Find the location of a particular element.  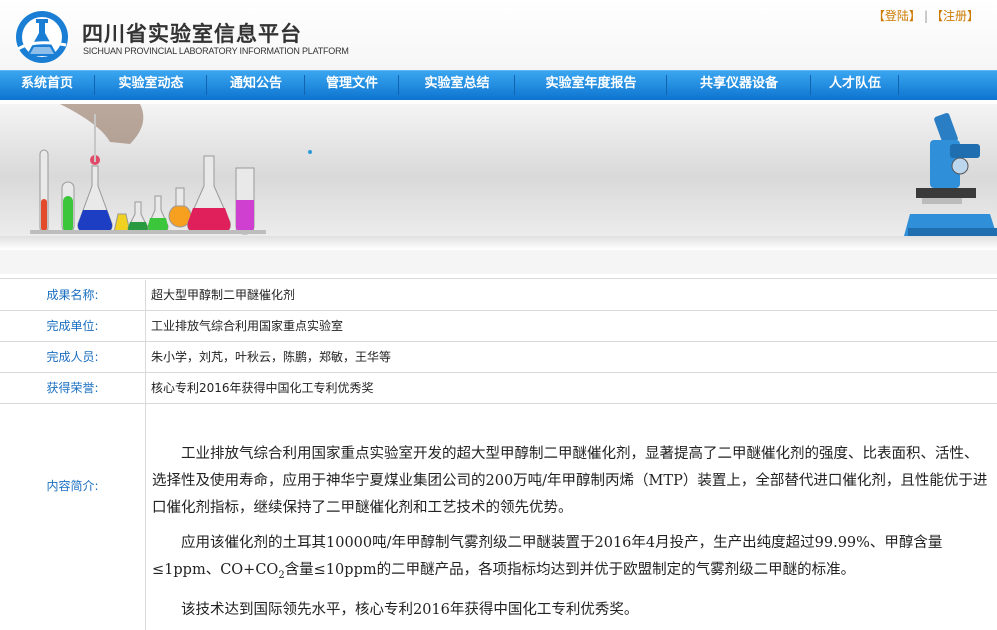

completing-unit-value: 工业排放气综合利用国家重点实验室 is located at coordinates (247, 326).